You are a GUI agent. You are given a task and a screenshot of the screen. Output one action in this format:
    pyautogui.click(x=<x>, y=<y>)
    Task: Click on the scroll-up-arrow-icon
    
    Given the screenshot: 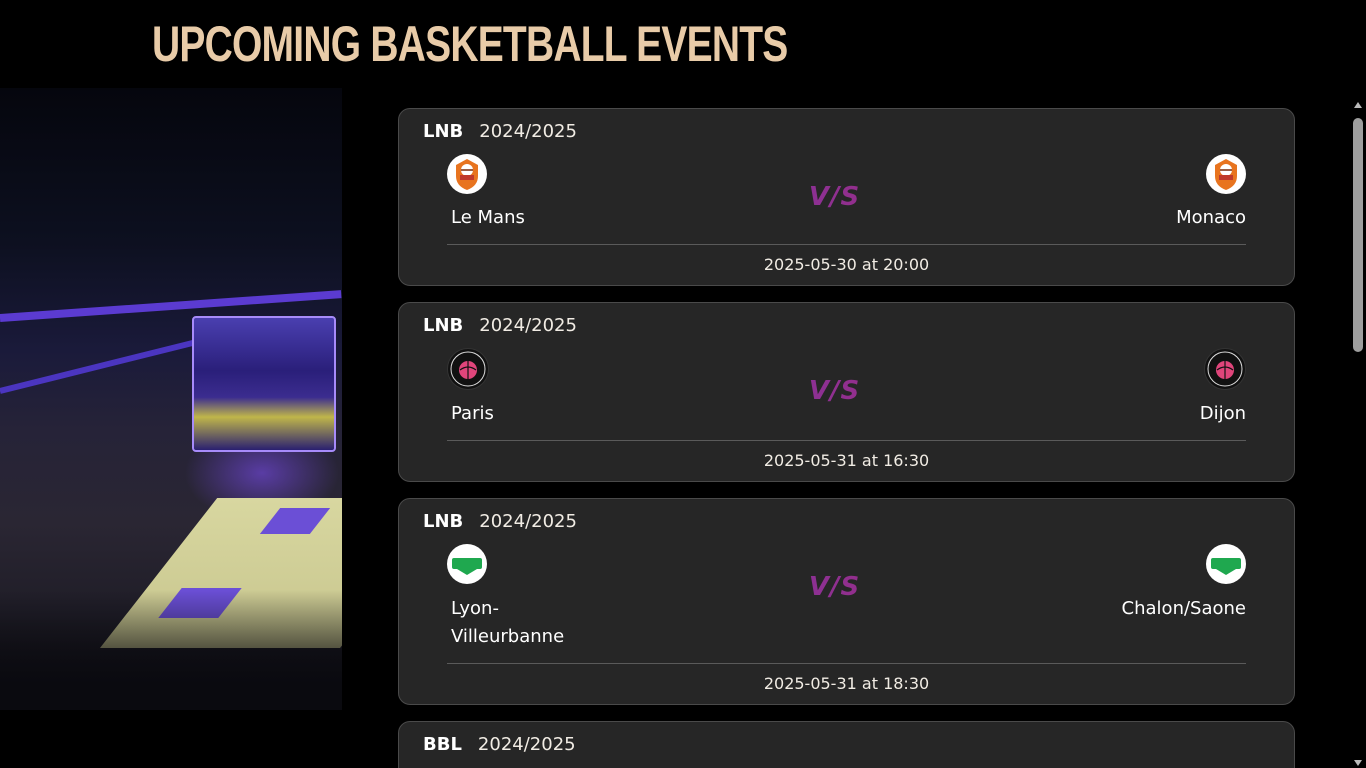 What is the action you would take?
    pyautogui.click(x=1358, y=105)
    